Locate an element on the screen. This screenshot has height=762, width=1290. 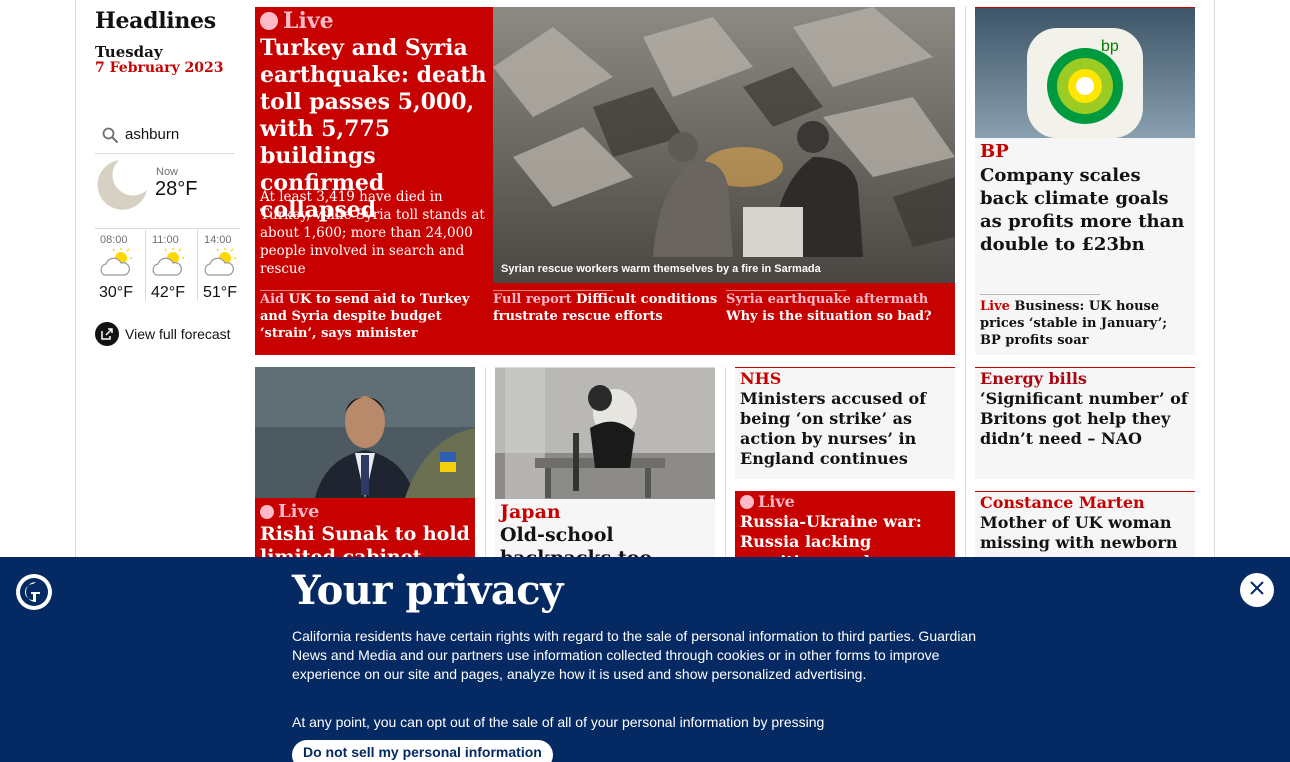
close-icon is located at coordinates (1257, 590).